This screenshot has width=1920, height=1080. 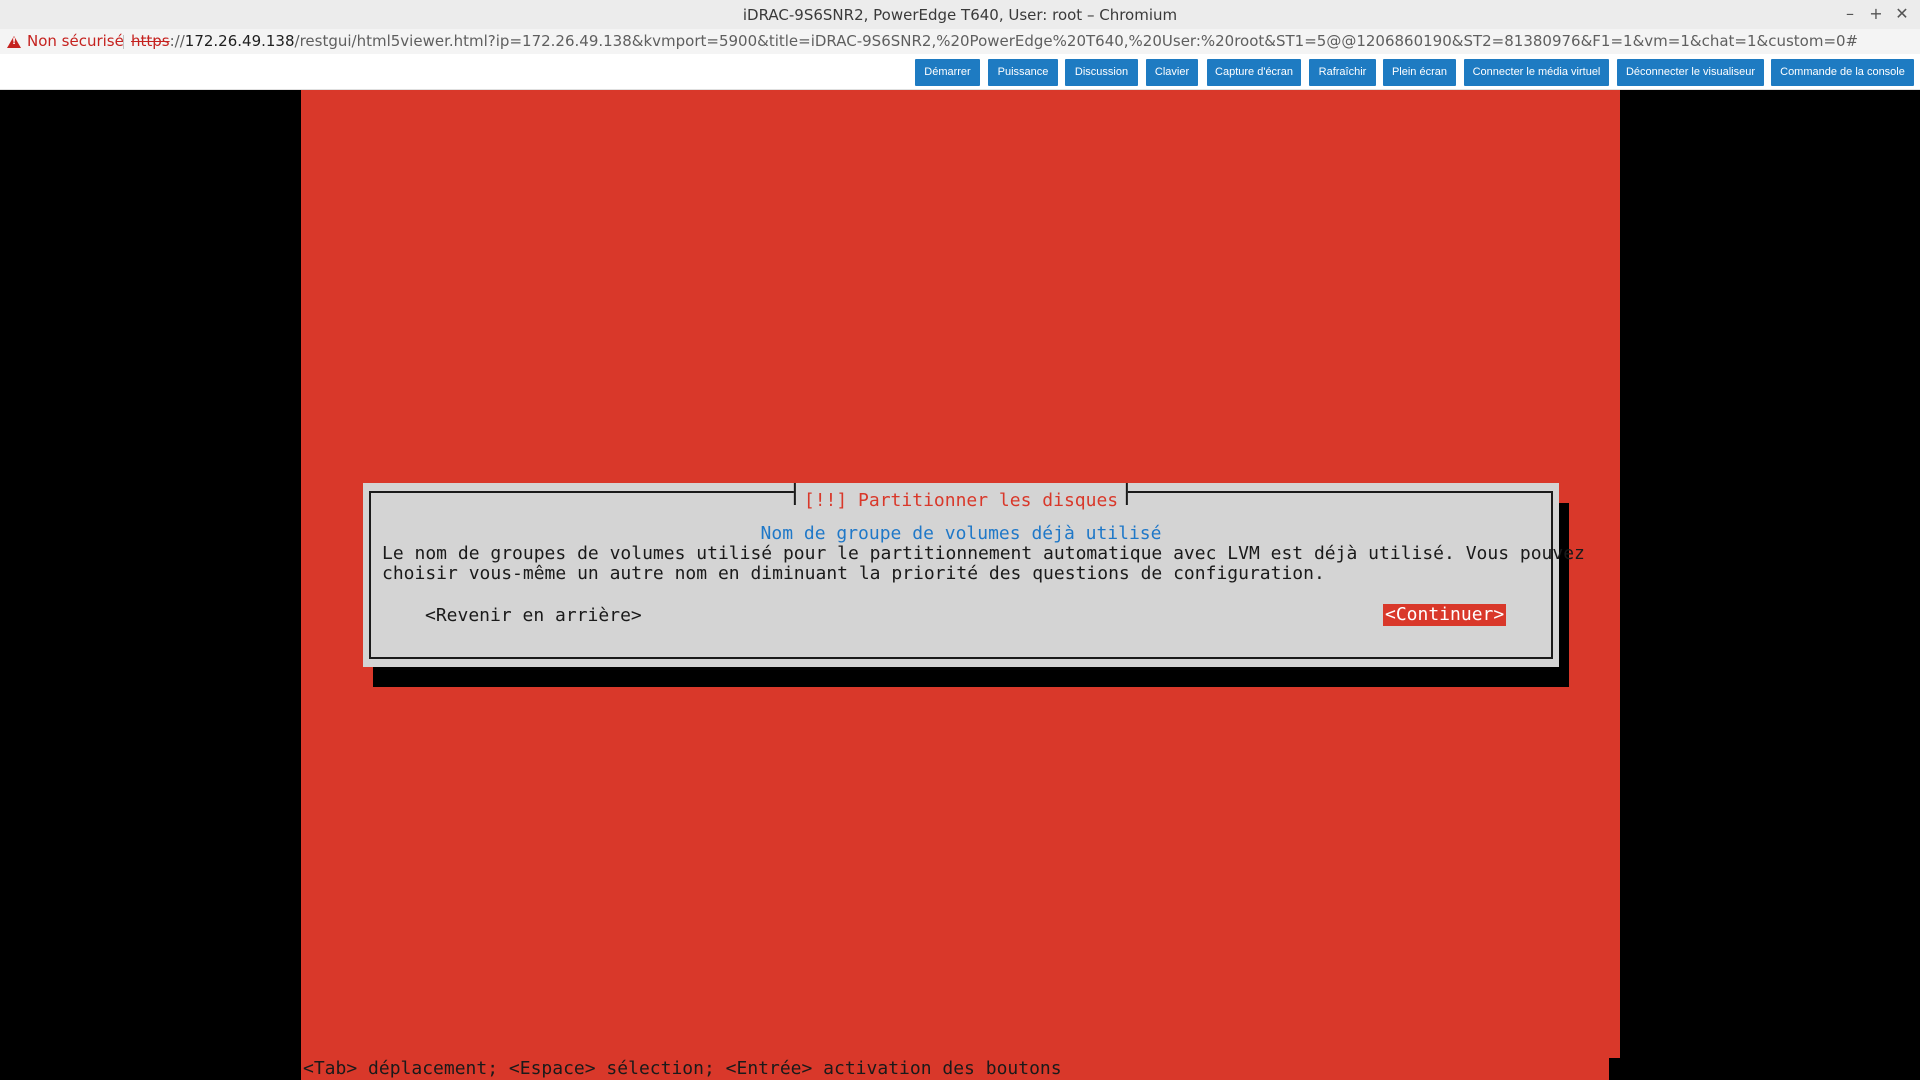 What do you see at coordinates (14, 42) in the screenshot?
I see `warning-triangle-icon` at bounding box center [14, 42].